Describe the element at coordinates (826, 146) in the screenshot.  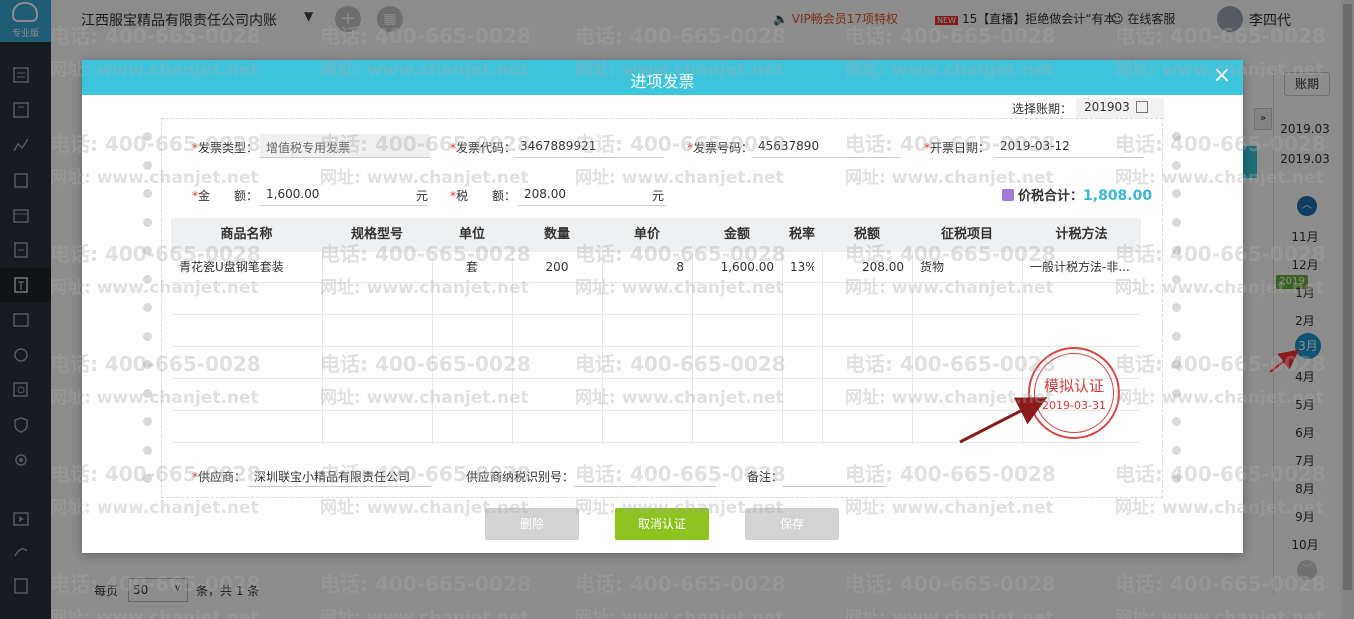
I see `invoice-no-field: 45637890` at that location.